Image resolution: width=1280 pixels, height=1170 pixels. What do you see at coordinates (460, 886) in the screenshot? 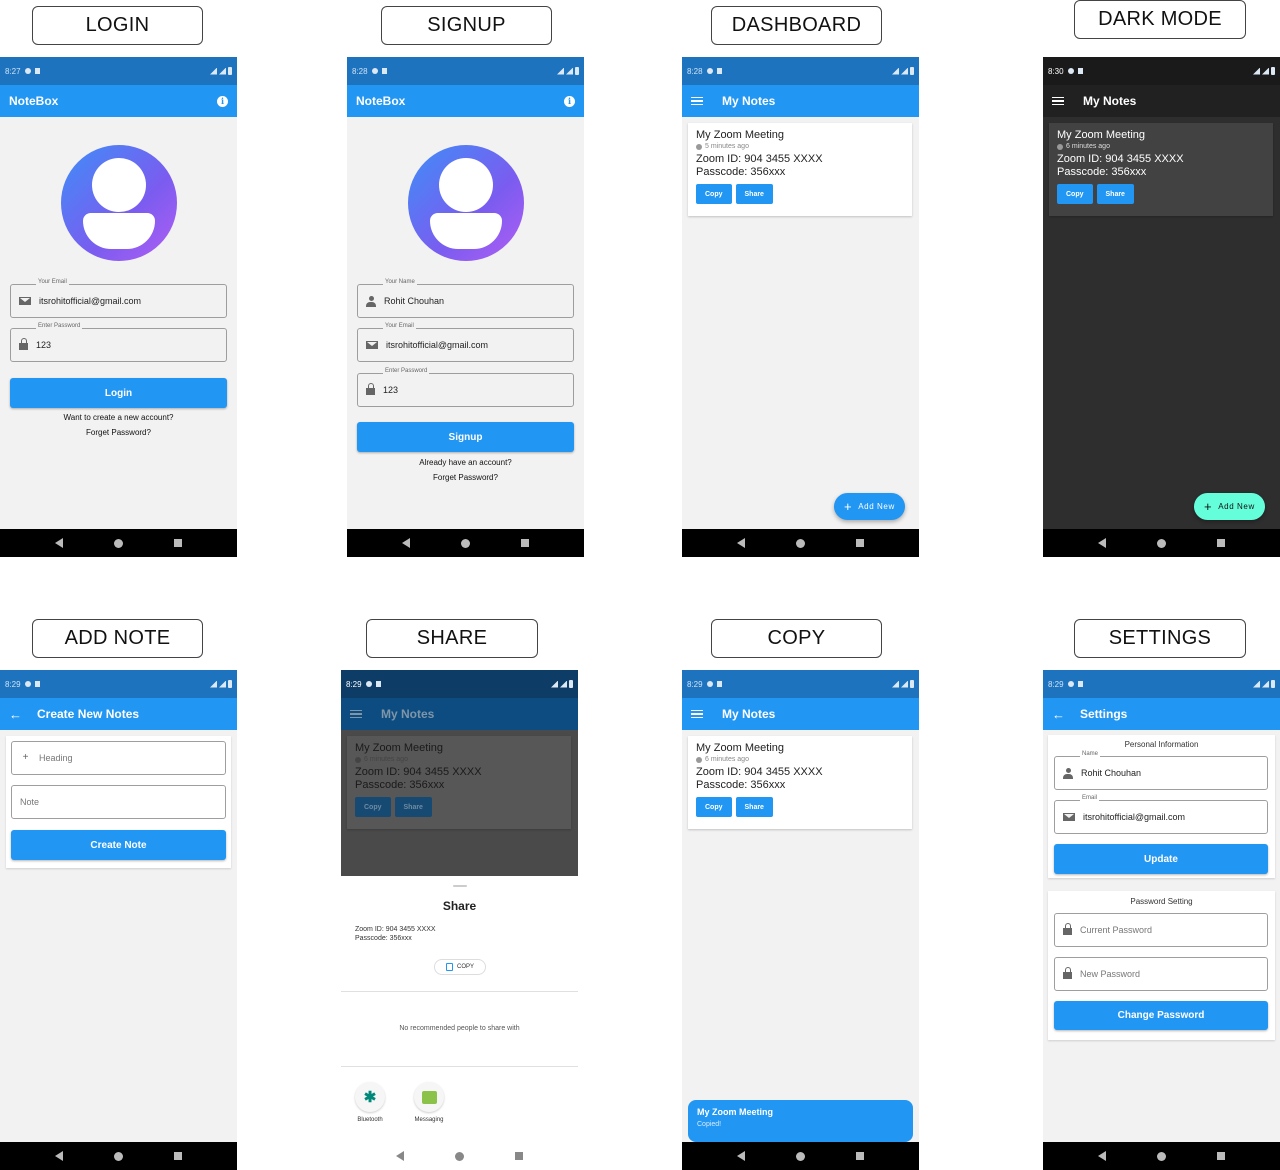
I see `drag-handle` at bounding box center [460, 886].